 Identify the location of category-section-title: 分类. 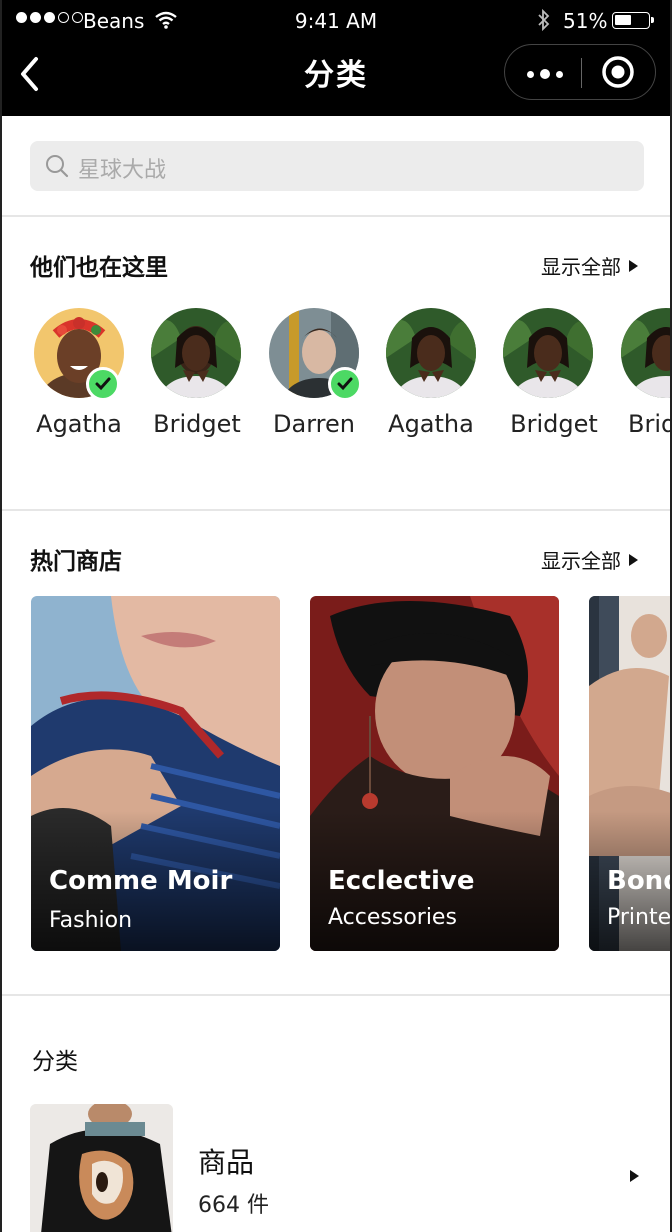
(55, 1062).